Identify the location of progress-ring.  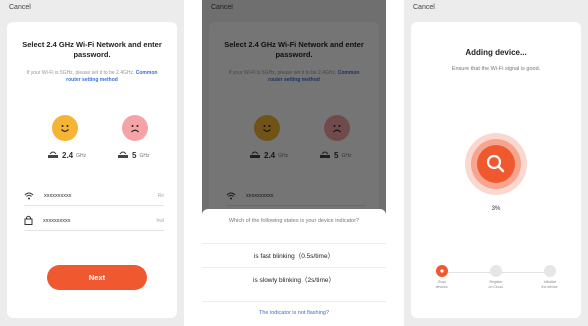
(496, 164).